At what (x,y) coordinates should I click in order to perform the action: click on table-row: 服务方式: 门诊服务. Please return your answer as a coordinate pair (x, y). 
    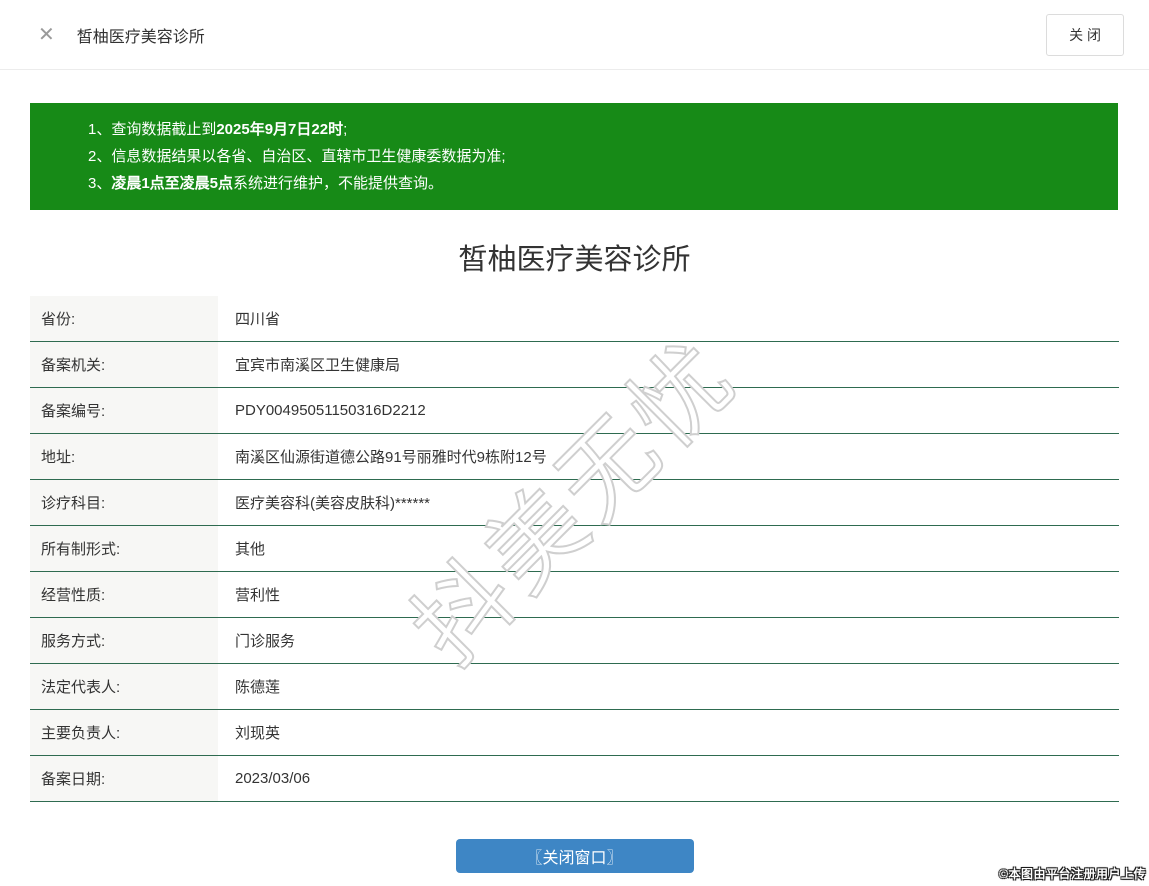
    Looking at the image, I should click on (574, 641).